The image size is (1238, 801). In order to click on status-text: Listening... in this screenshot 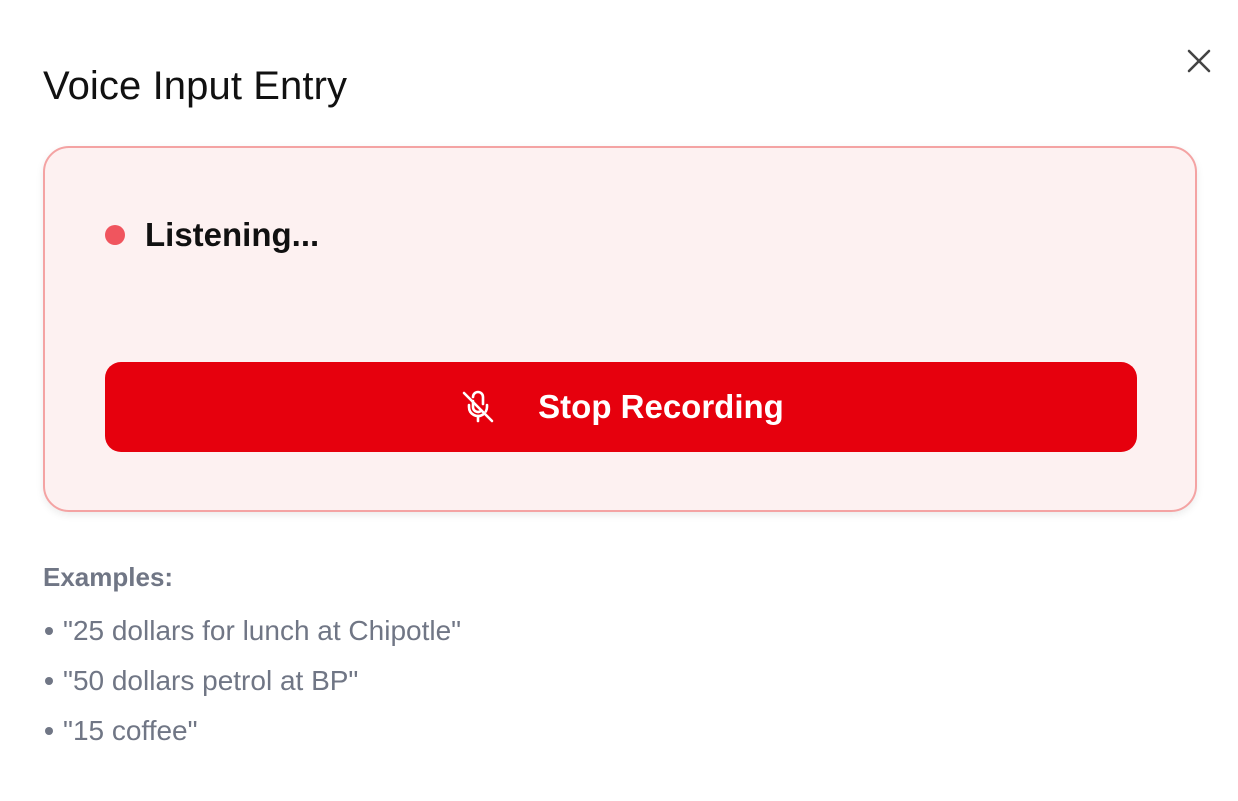, I will do `click(232, 234)`.